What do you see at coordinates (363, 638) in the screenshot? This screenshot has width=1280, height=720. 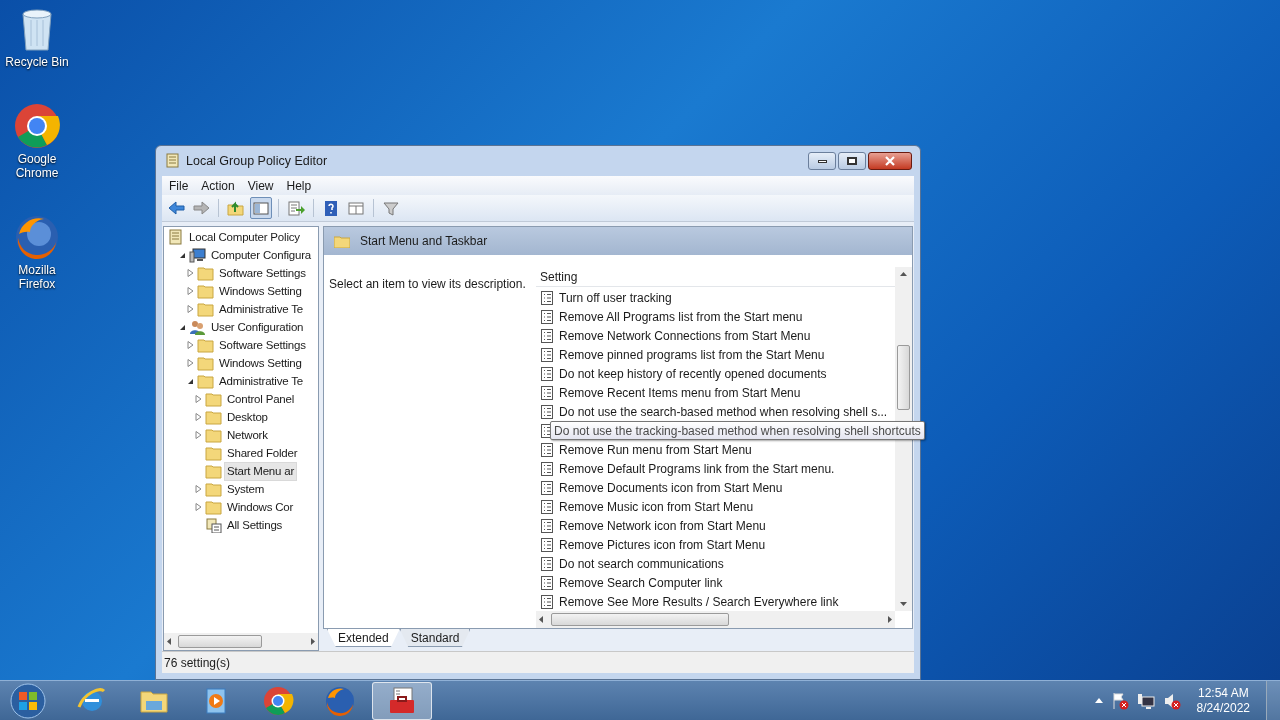 I see `view-tab: Extended` at bounding box center [363, 638].